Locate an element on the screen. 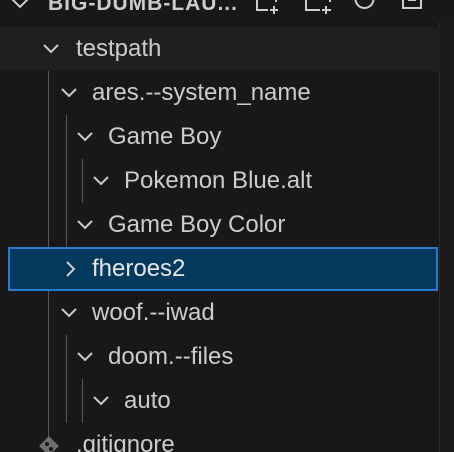 This screenshot has height=452, width=454. tree-item-pokemon-blue-alt: Pokemon Blue.alt is located at coordinates (220, 181).